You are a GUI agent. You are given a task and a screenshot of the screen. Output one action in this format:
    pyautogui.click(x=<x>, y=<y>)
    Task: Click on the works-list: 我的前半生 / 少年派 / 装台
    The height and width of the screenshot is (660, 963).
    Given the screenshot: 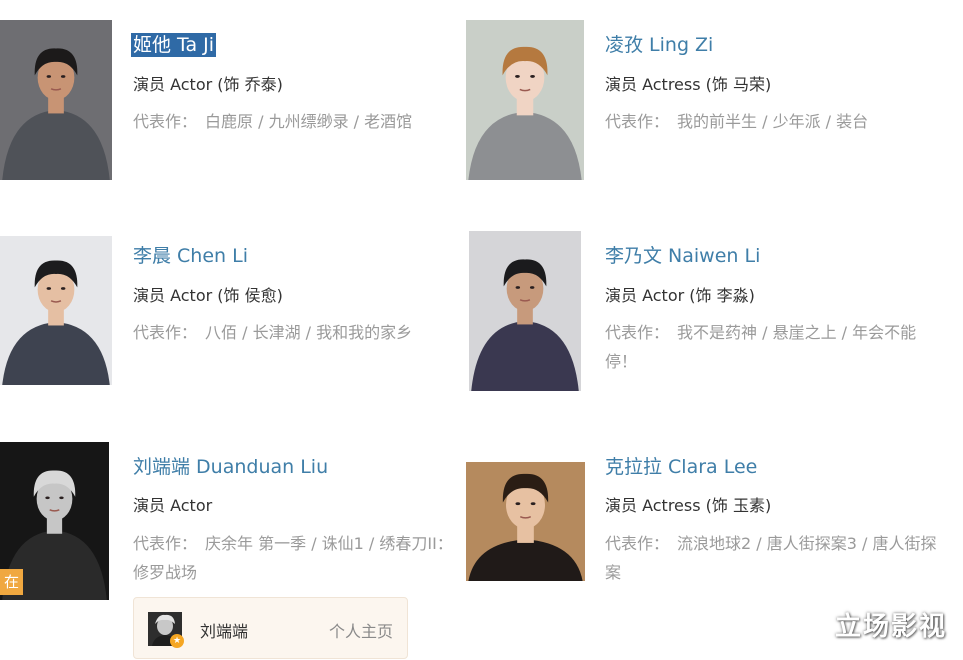 What is the action you would take?
    pyautogui.click(x=773, y=121)
    